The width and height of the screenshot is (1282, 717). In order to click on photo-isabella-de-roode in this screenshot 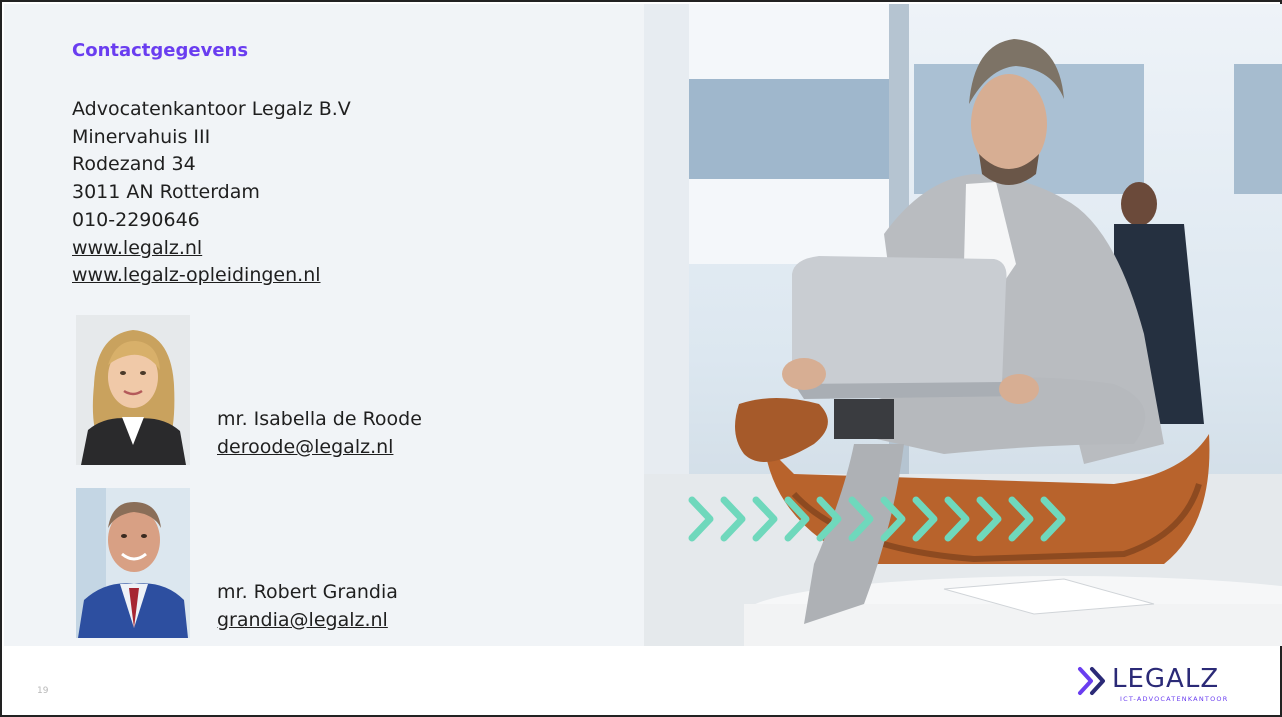, I will do `click(133, 390)`.